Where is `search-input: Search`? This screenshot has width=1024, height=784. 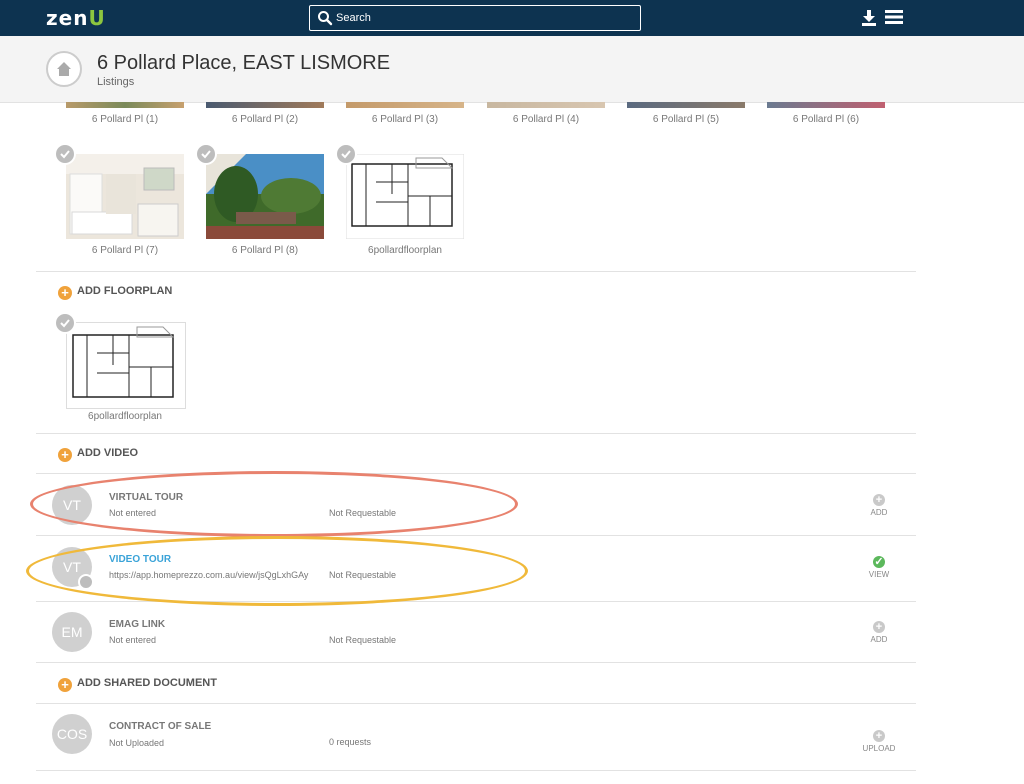 search-input: Search is located at coordinates (475, 18).